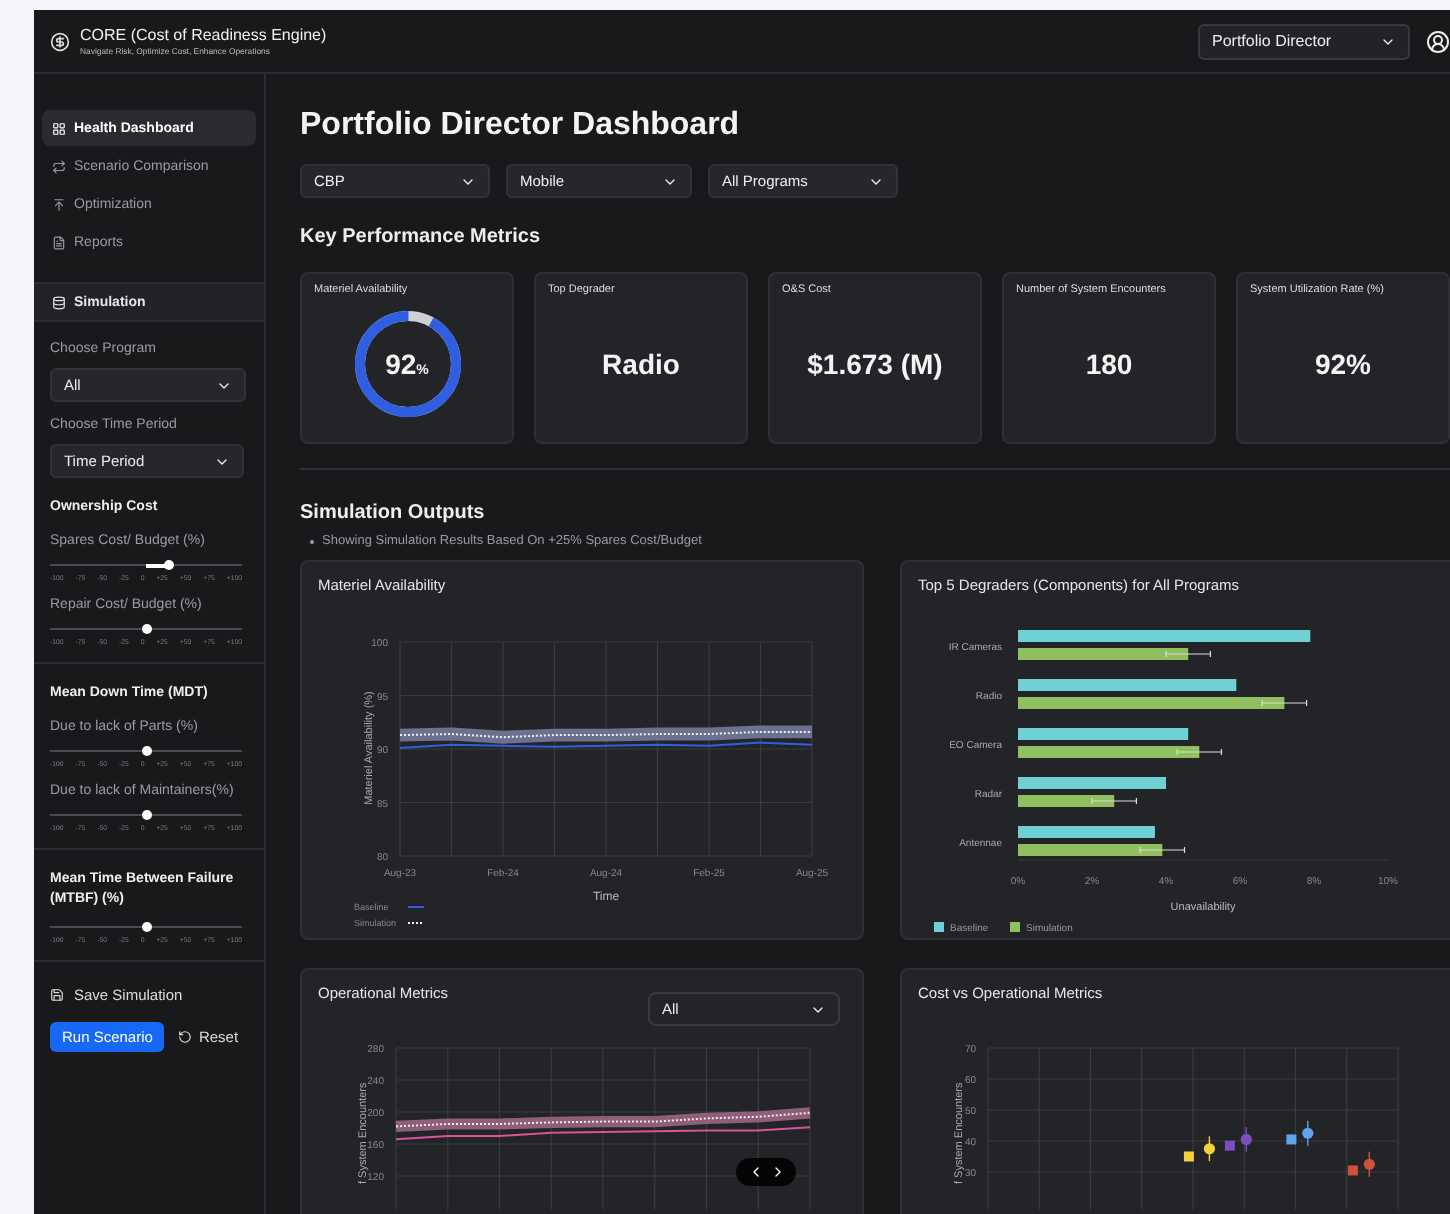  What do you see at coordinates (875, 364) in the screenshot?
I see `kpi-value: $1.673 (M)` at bounding box center [875, 364].